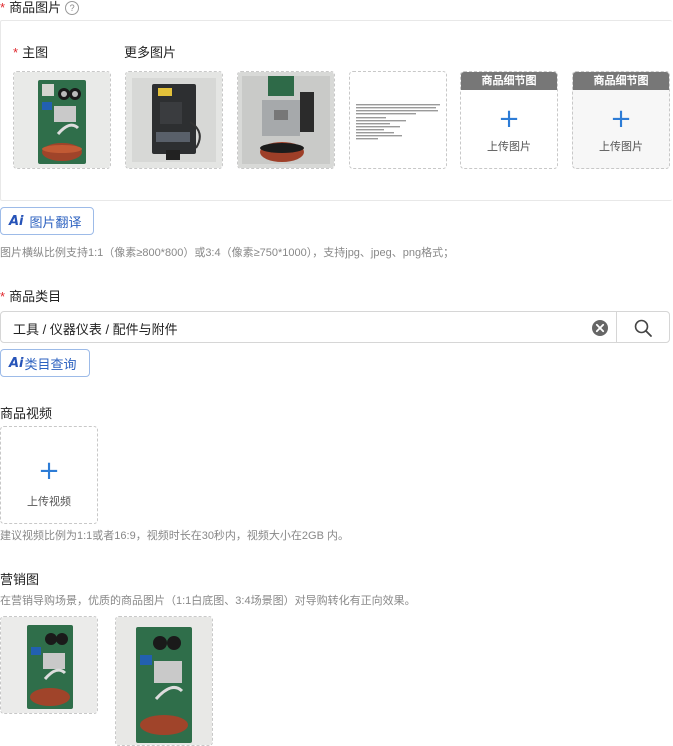 The width and height of the screenshot is (673, 746). Describe the element at coordinates (26, 413) in the screenshot. I see `video-section-title: 商品视频` at that location.